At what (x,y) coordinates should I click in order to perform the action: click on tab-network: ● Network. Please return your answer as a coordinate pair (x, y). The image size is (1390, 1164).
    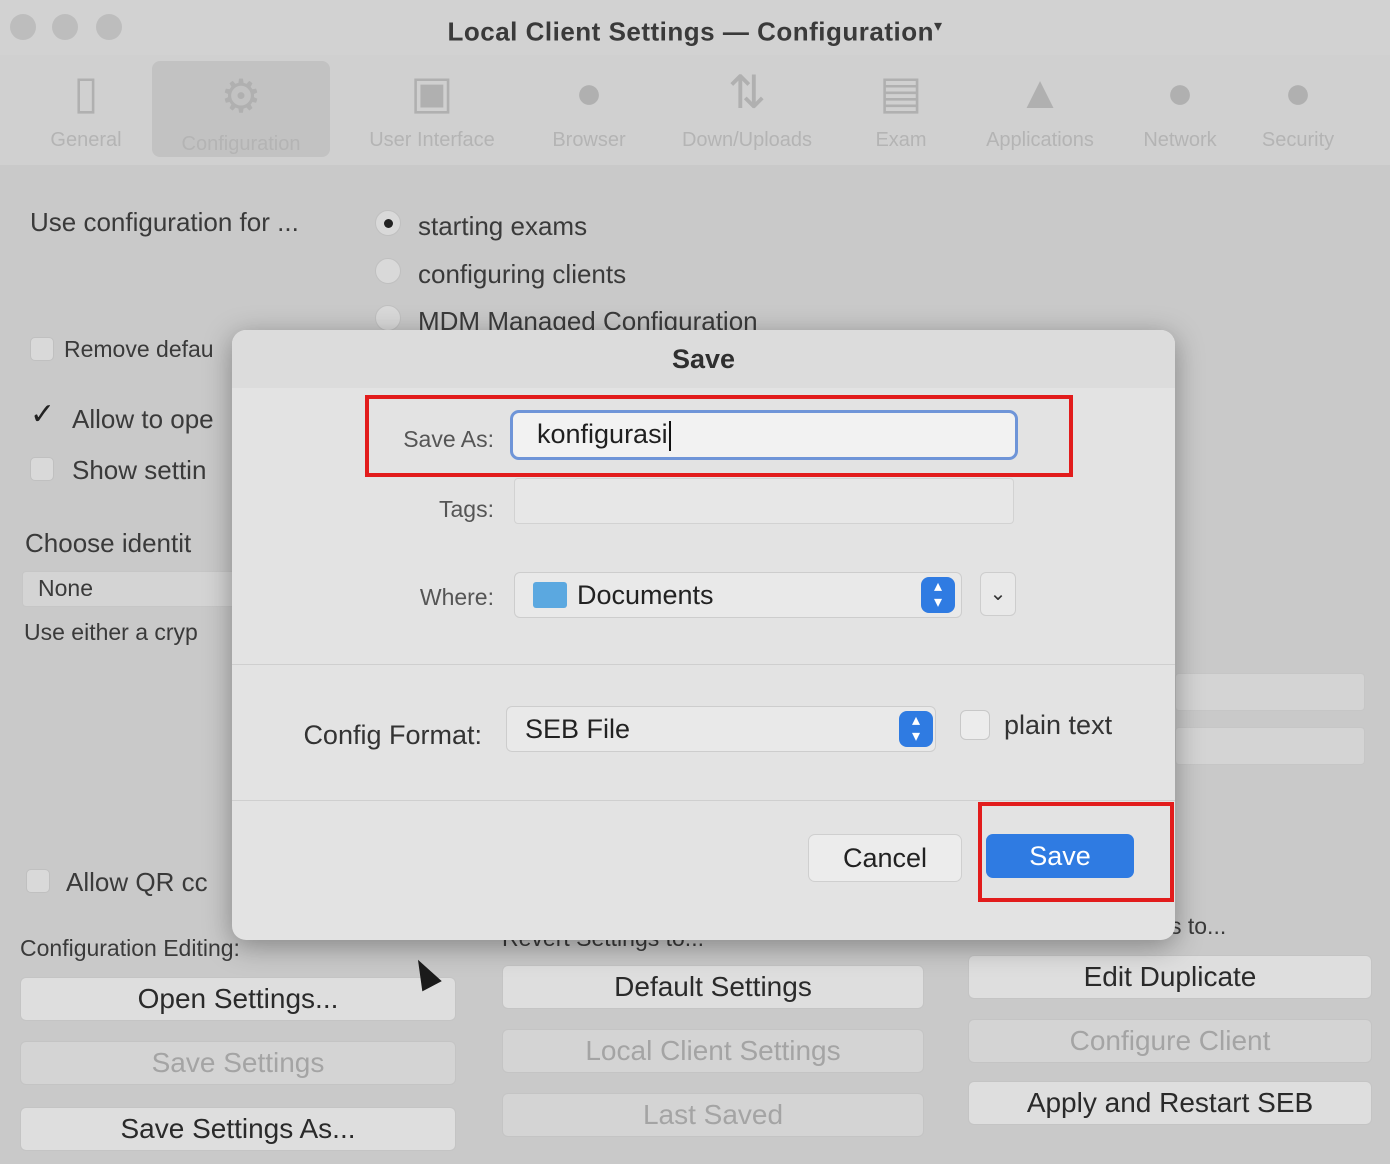
    Looking at the image, I should click on (1180, 106).